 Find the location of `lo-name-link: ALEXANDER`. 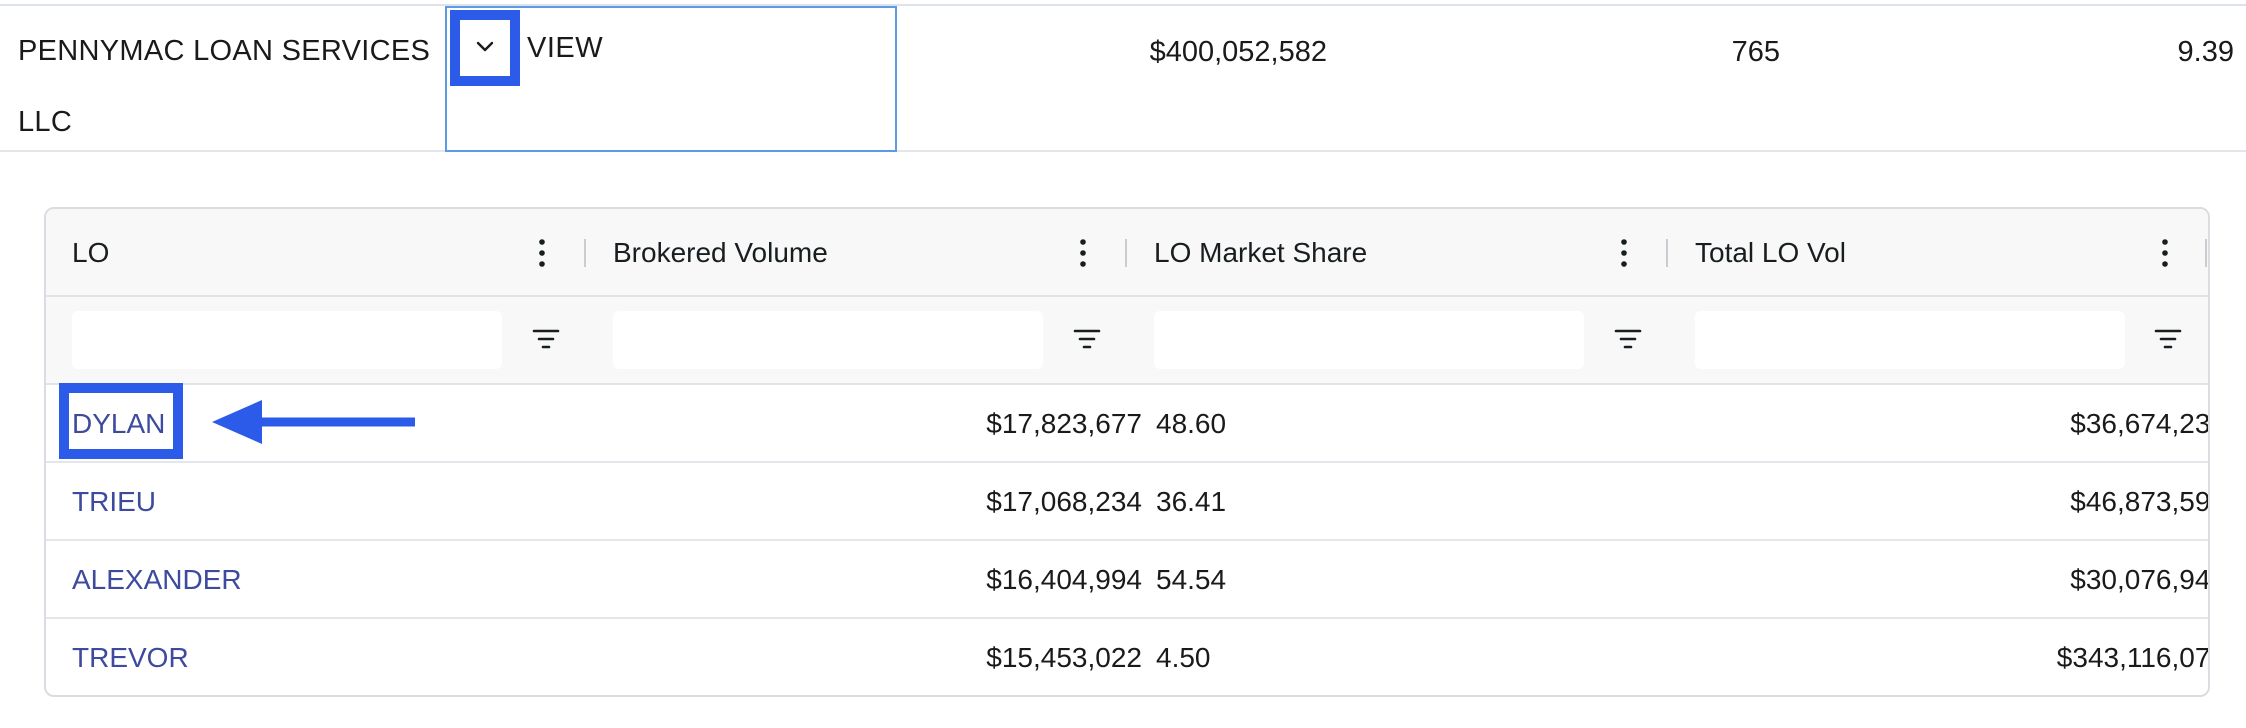

lo-name-link: ALEXANDER is located at coordinates (157, 580).